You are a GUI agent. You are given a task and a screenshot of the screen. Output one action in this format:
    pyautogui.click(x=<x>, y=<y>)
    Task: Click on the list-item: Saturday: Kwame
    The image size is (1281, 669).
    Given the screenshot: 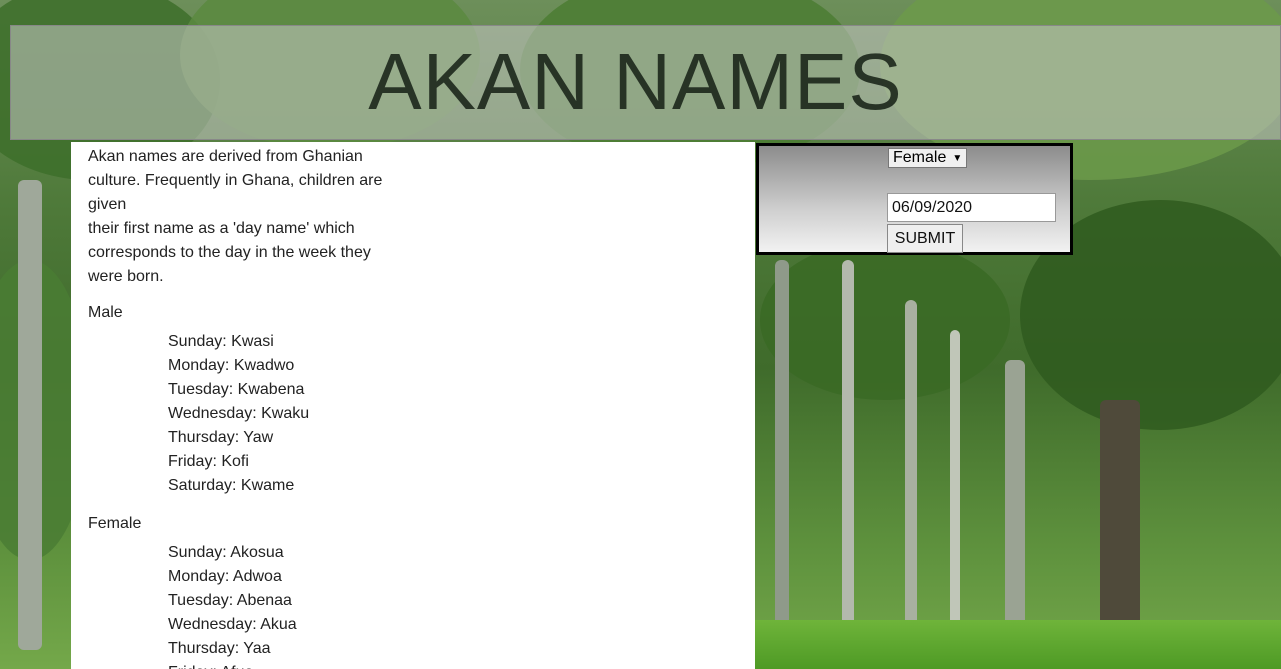 What is the action you would take?
    pyautogui.click(x=231, y=485)
    